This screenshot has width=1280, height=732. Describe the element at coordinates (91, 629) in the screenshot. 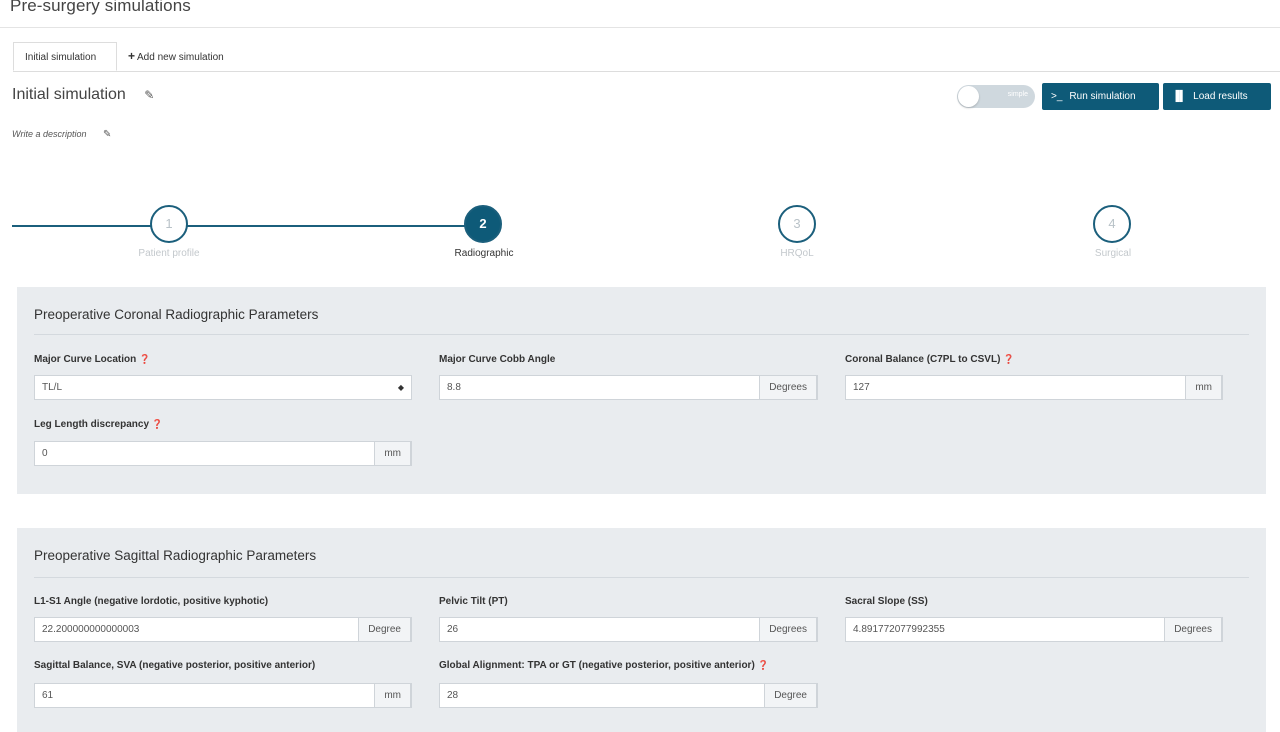

I see `input-value: 22.200000000000003` at that location.